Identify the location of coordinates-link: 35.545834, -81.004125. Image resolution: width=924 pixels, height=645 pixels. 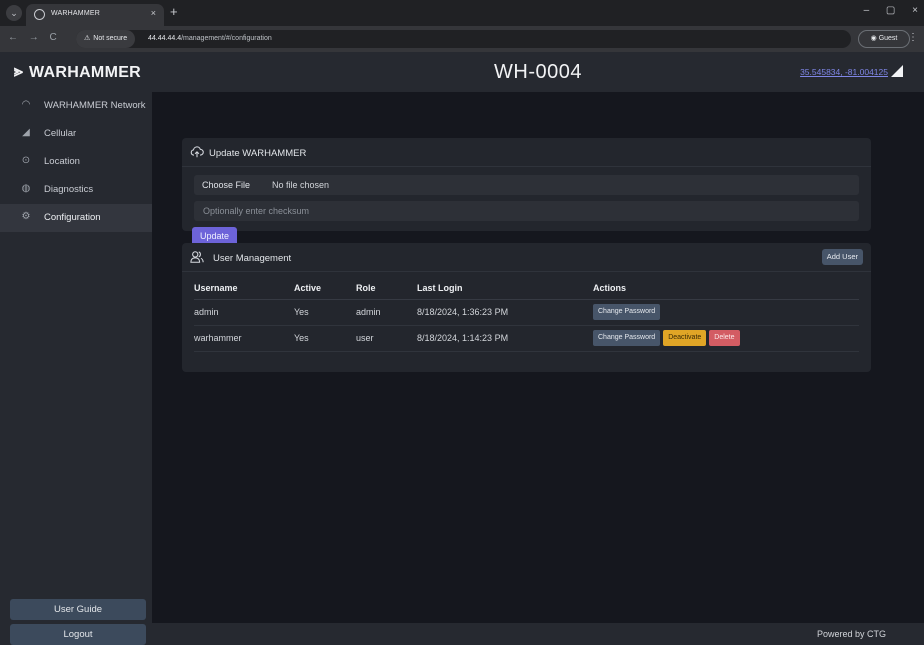
(844, 72).